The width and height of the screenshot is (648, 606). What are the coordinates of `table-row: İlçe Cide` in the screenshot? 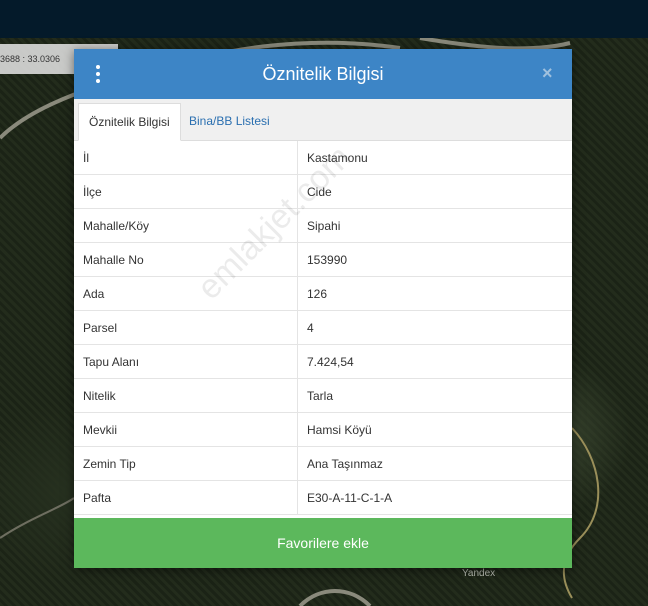 It's located at (323, 191).